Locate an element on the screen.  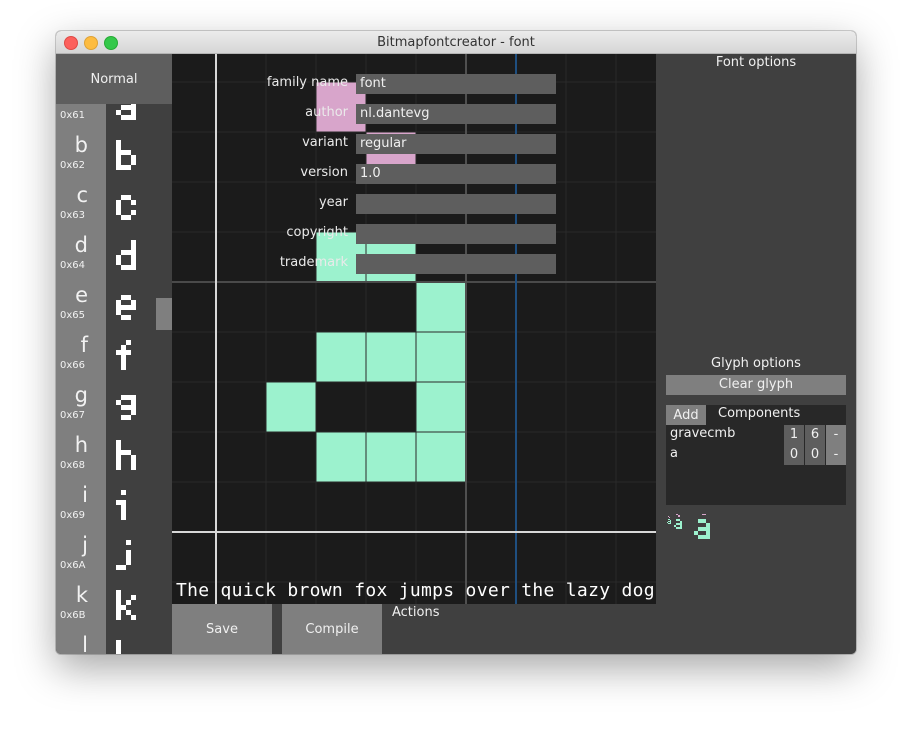
actions-title: Actions is located at coordinates (416, 612).